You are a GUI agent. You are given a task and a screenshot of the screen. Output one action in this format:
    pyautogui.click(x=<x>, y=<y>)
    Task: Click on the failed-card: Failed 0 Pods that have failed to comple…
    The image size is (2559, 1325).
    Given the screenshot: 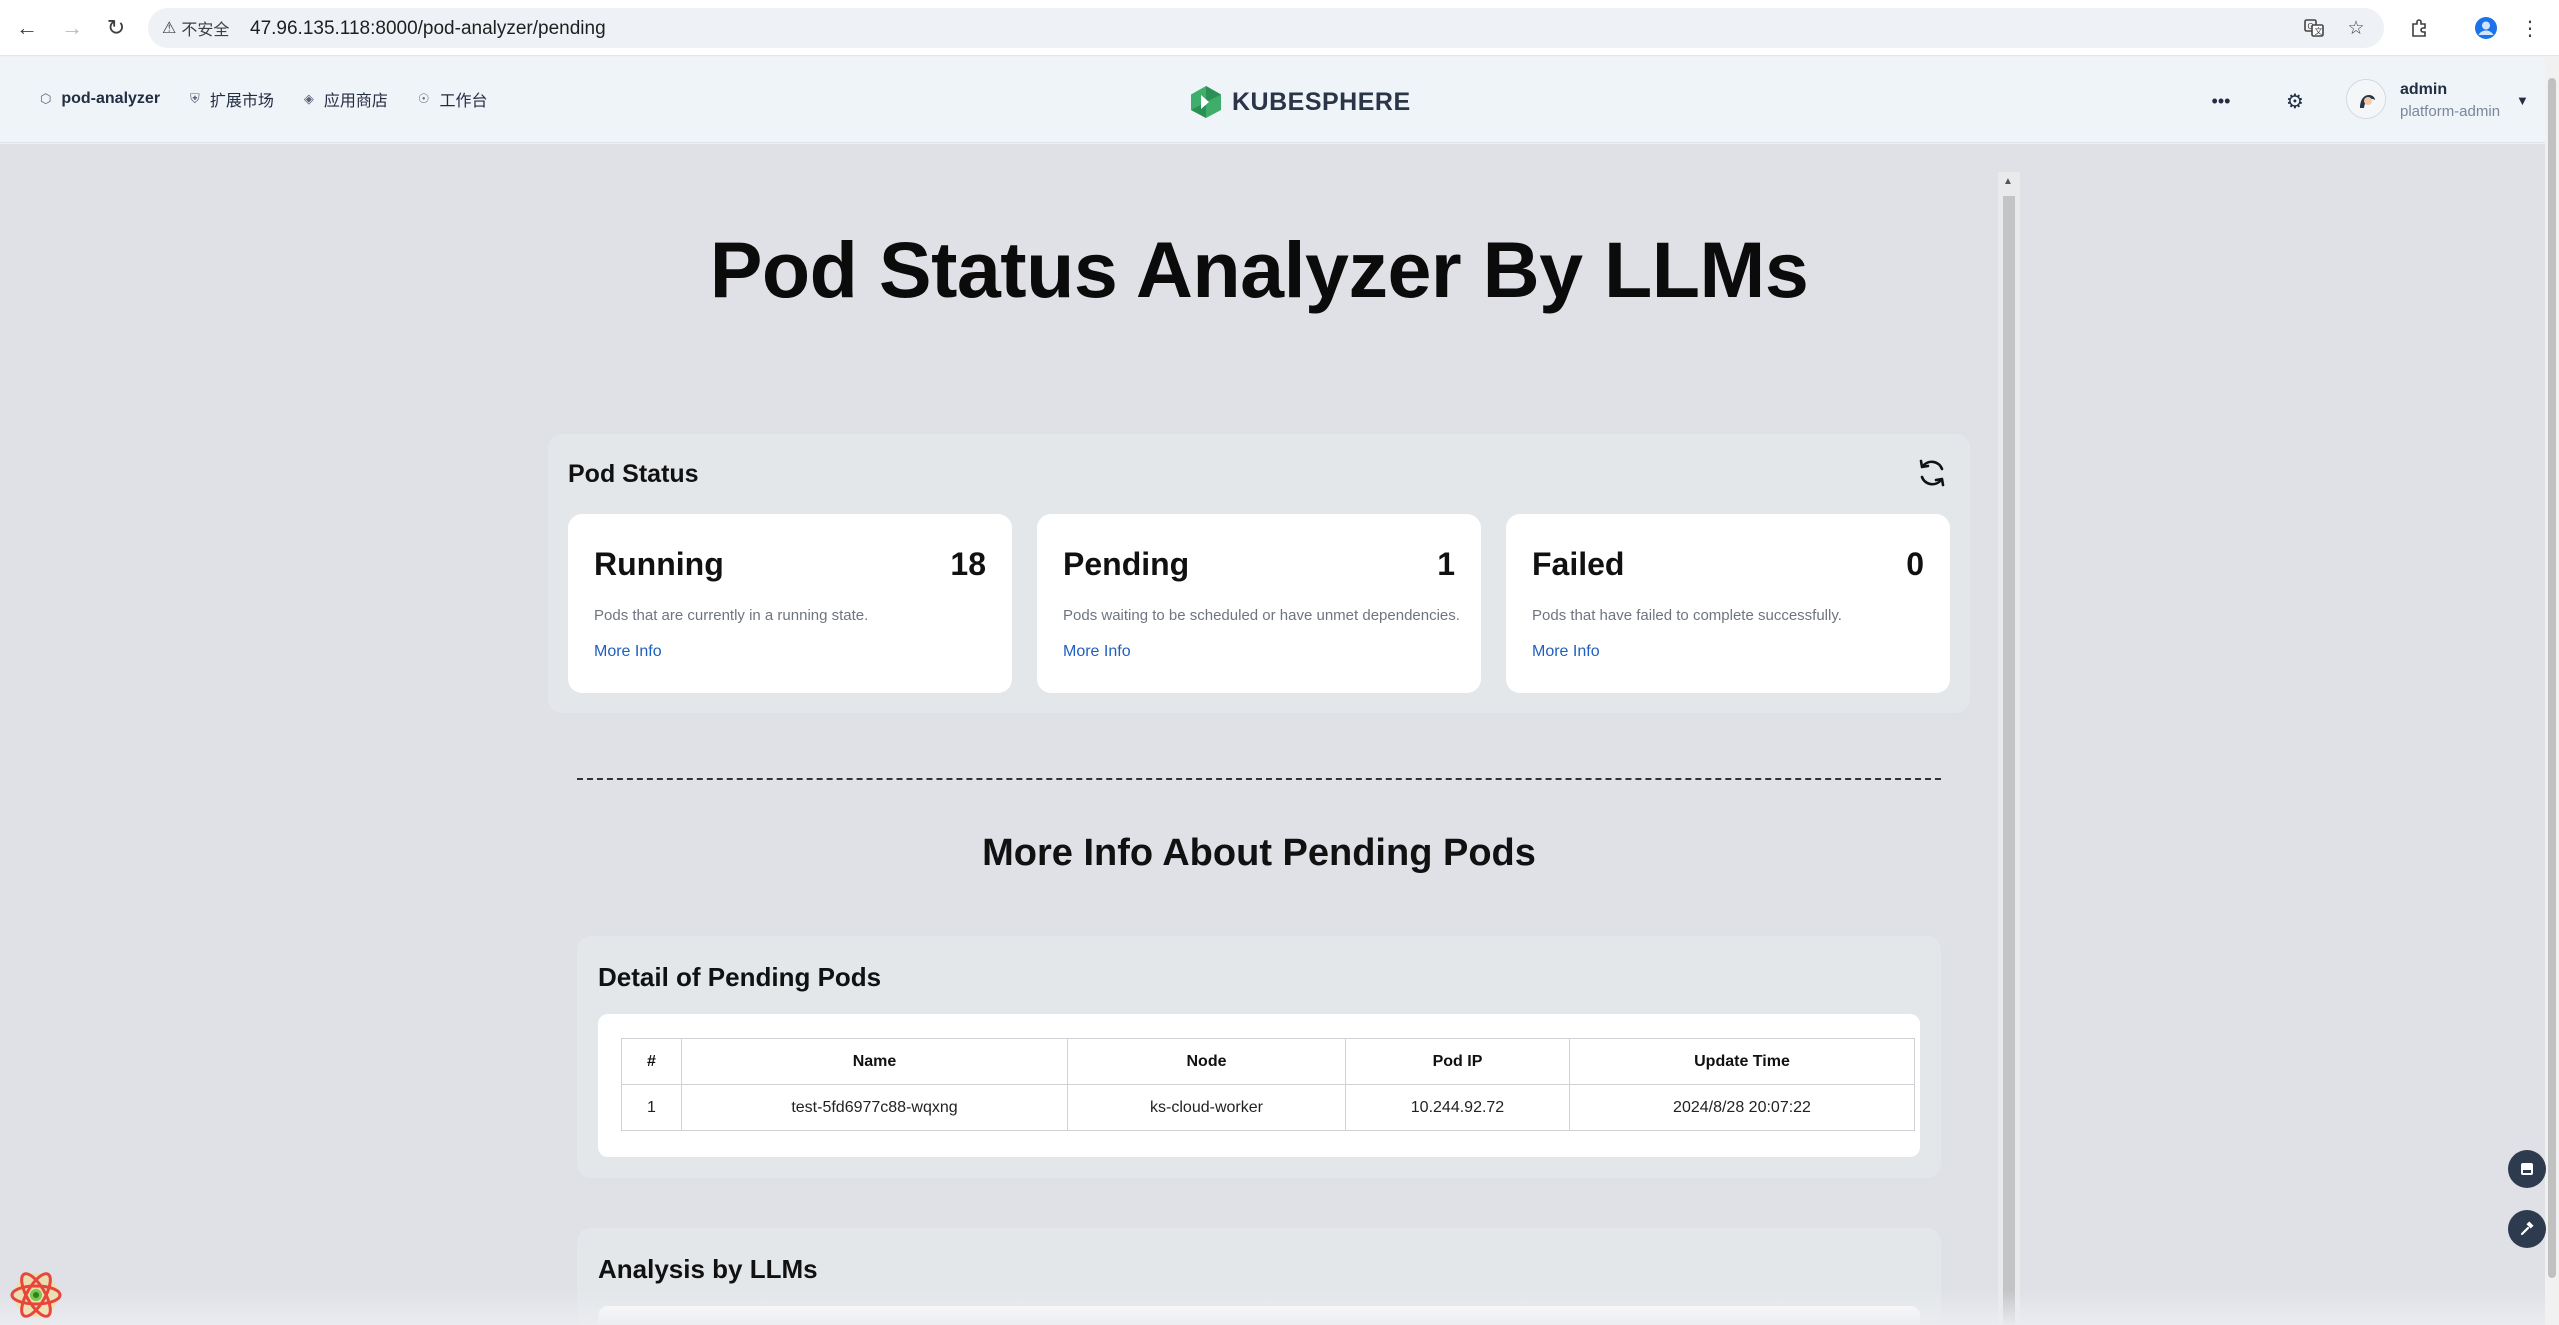 What is the action you would take?
    pyautogui.click(x=1728, y=603)
    